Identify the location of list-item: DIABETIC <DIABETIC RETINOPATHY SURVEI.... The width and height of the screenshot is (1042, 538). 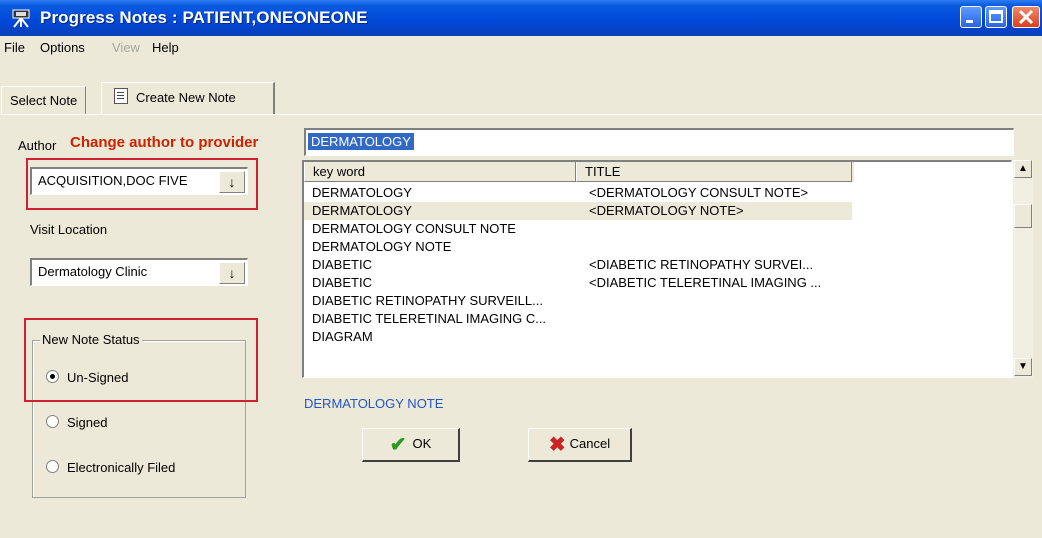
(578, 265).